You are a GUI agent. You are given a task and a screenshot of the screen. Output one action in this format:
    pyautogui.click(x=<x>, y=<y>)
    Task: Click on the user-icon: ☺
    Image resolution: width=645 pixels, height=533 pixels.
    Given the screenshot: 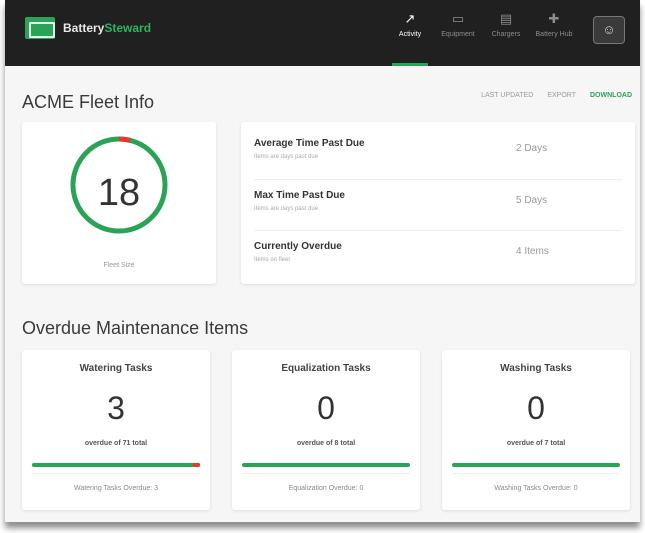 What is the action you would take?
    pyautogui.click(x=609, y=29)
    